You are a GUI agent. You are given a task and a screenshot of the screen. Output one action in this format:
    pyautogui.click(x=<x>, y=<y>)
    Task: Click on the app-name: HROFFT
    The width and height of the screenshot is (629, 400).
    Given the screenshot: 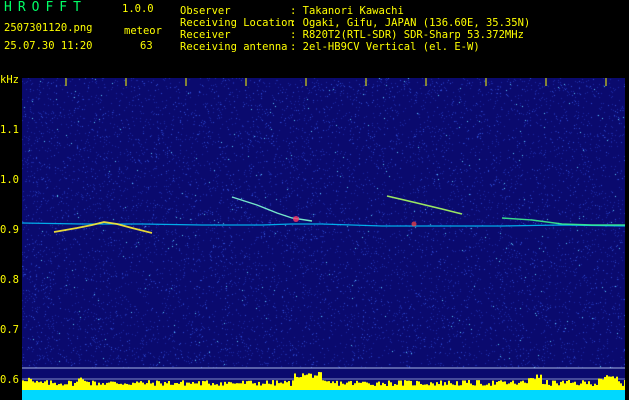 What is the action you would take?
    pyautogui.click(x=45, y=7)
    